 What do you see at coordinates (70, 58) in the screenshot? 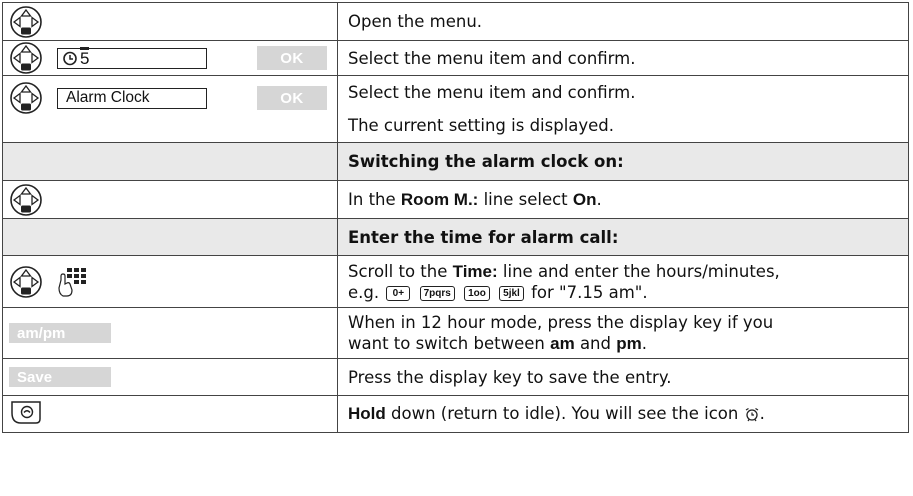
I see `clock-menu-icon` at bounding box center [70, 58].